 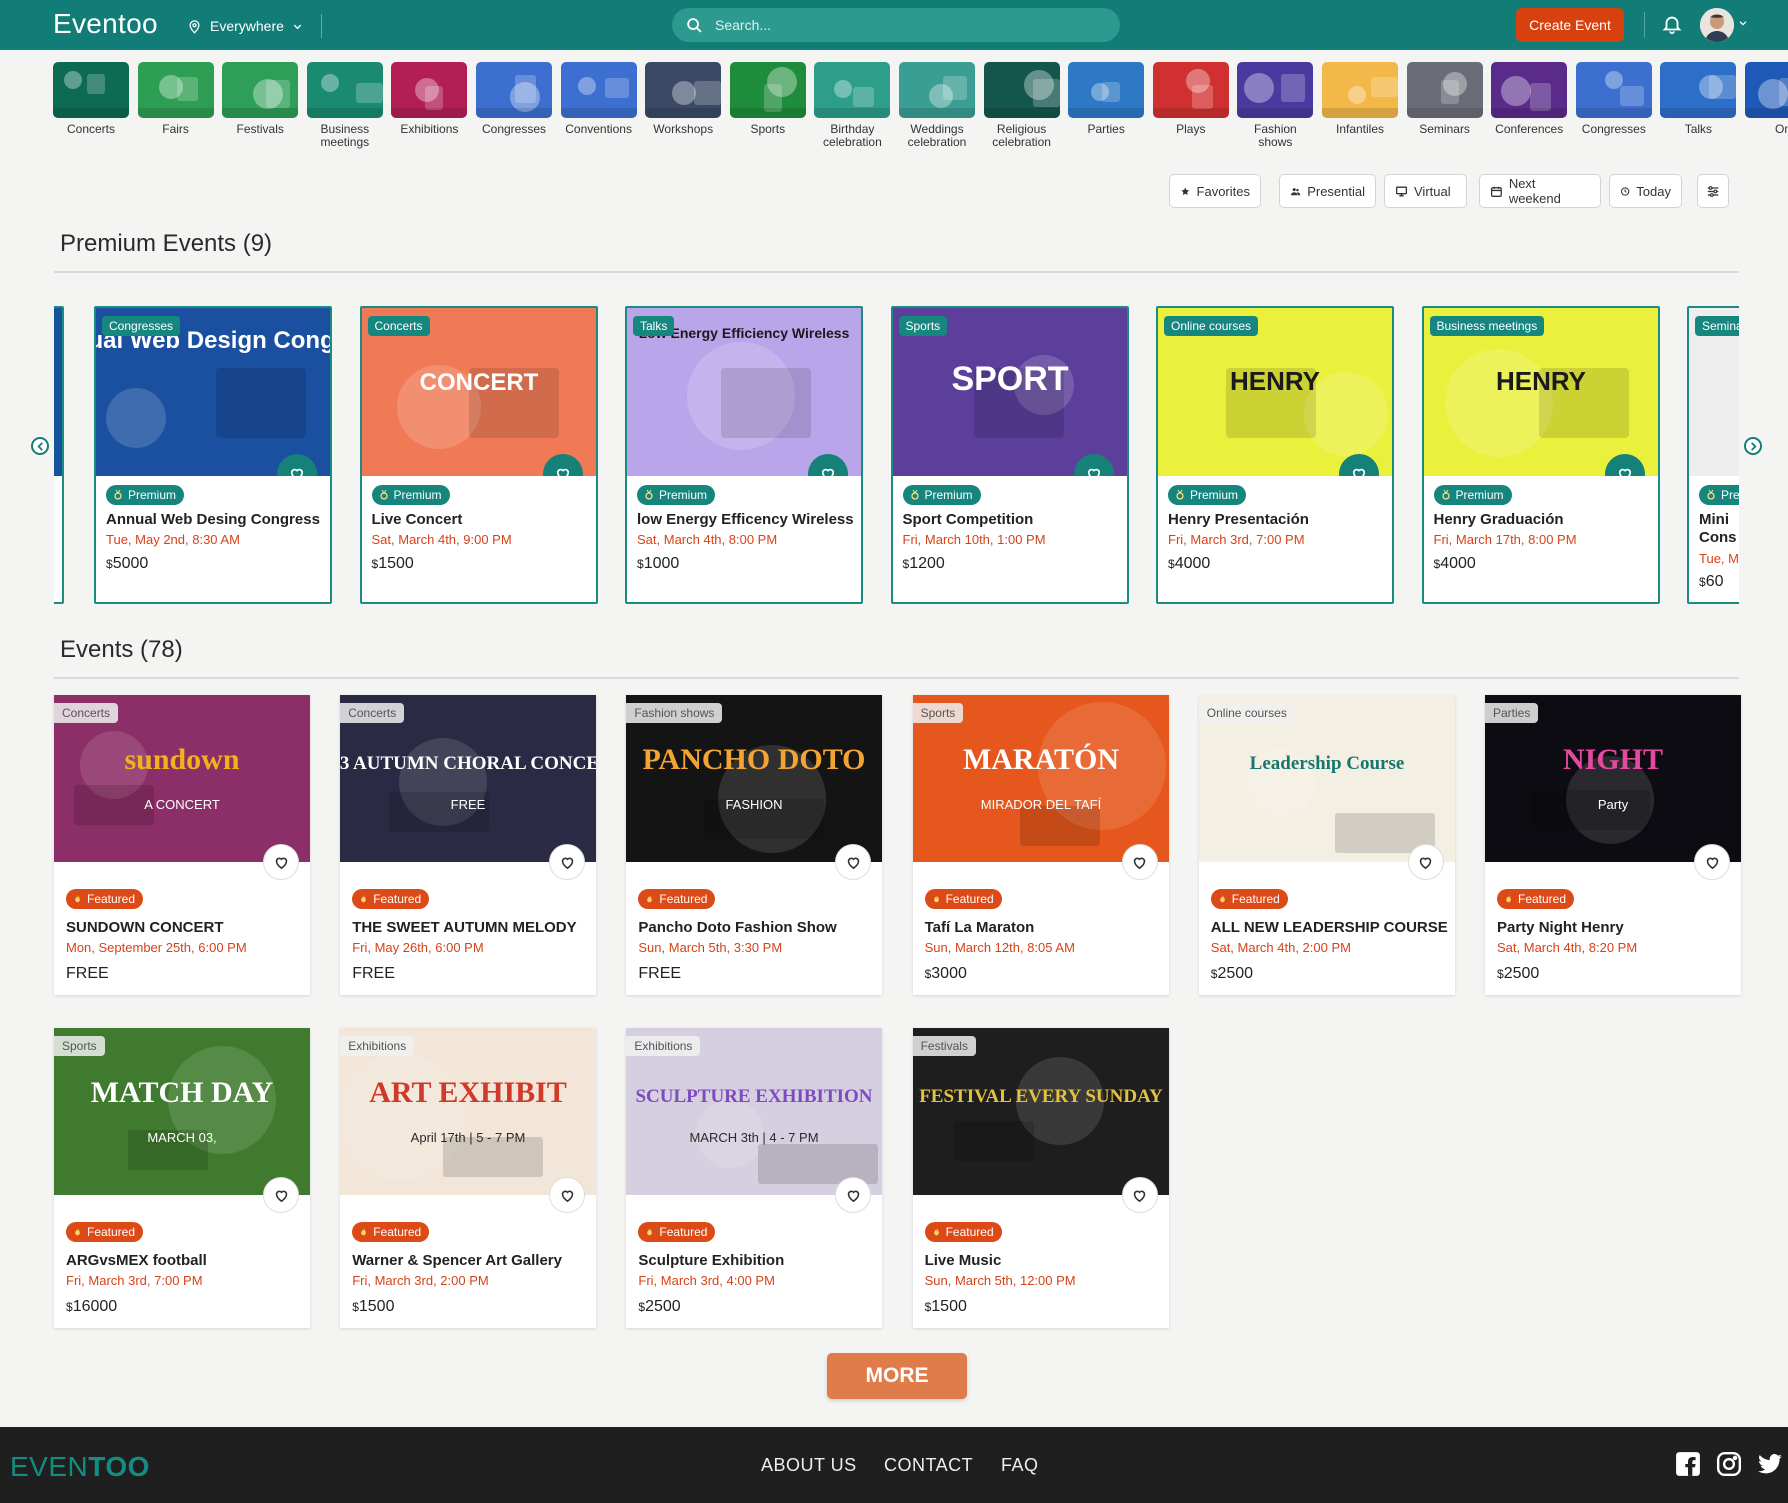 I want to click on event-title: Sculpture Exhibition, so click(x=711, y=1260).